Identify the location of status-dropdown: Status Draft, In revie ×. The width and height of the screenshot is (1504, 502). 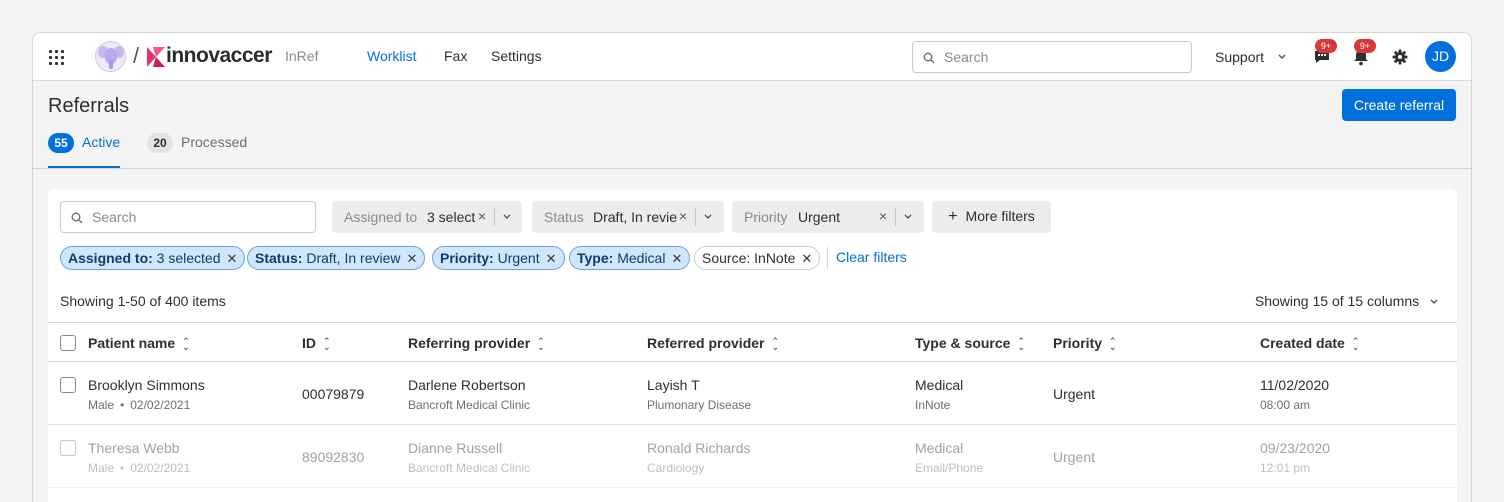
(628, 217).